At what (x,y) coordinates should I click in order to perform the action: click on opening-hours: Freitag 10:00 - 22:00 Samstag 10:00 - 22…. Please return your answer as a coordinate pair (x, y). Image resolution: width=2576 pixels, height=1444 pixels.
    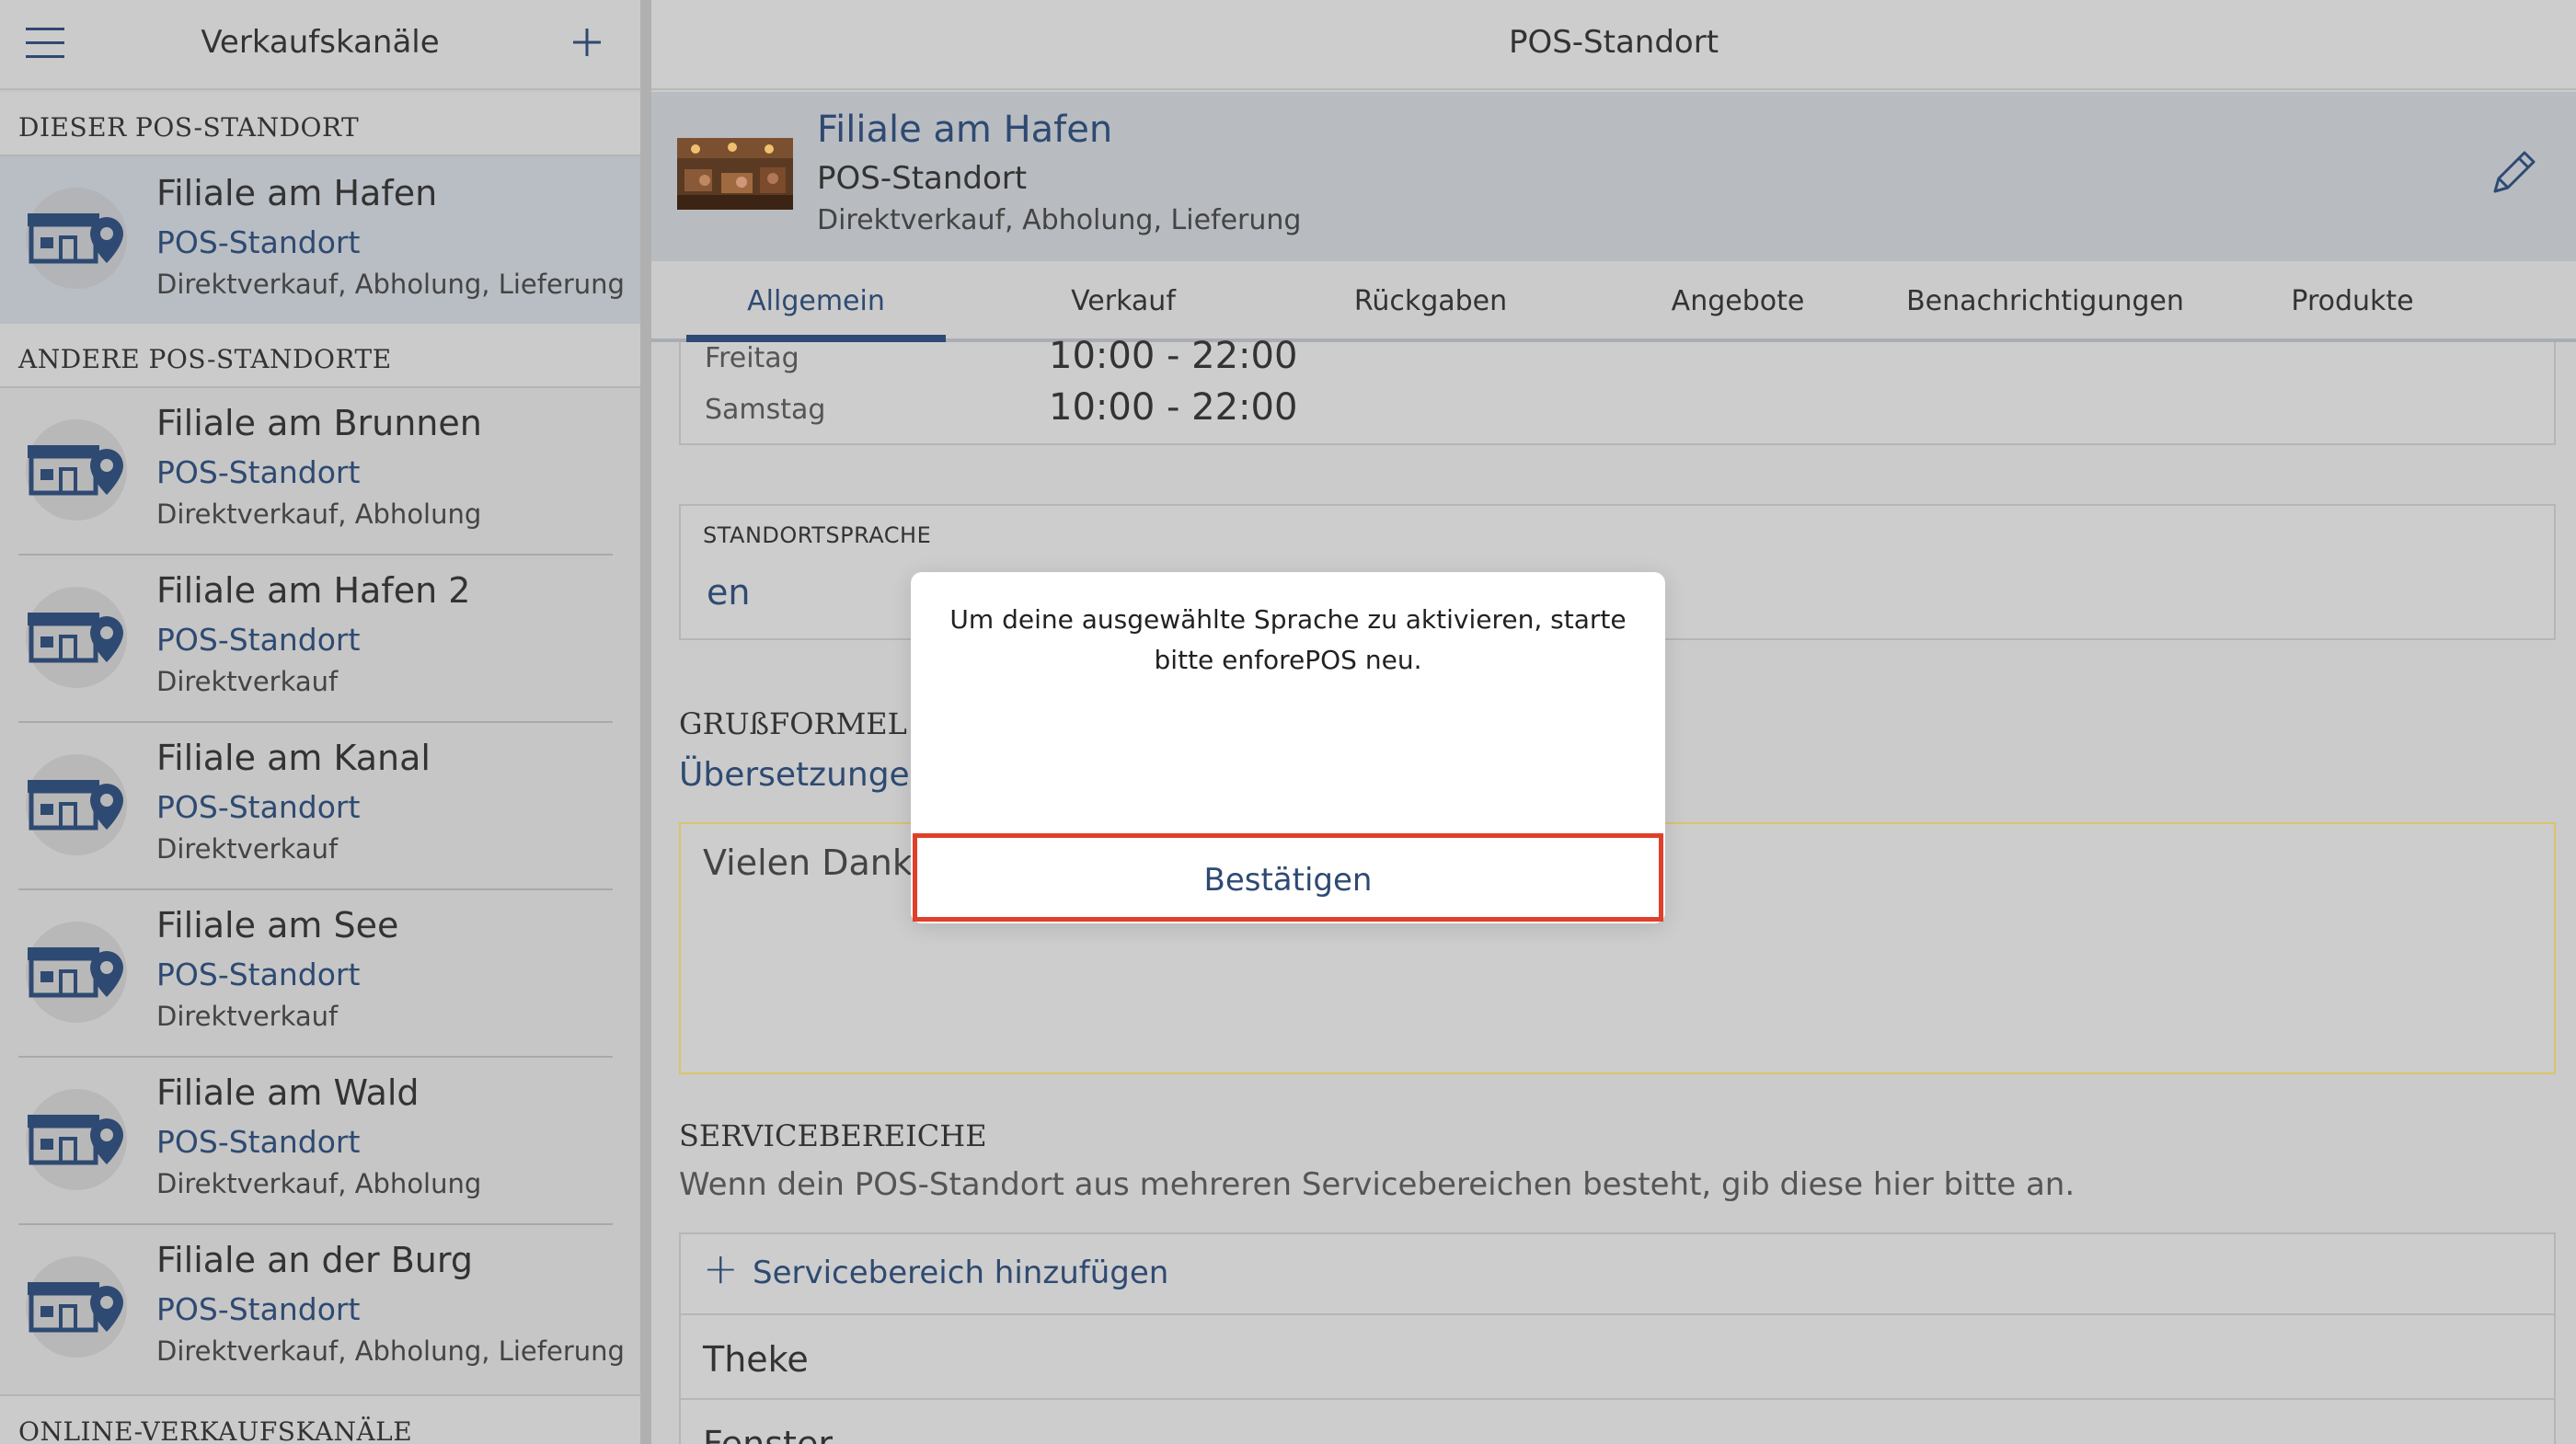
    Looking at the image, I should click on (1617, 390).